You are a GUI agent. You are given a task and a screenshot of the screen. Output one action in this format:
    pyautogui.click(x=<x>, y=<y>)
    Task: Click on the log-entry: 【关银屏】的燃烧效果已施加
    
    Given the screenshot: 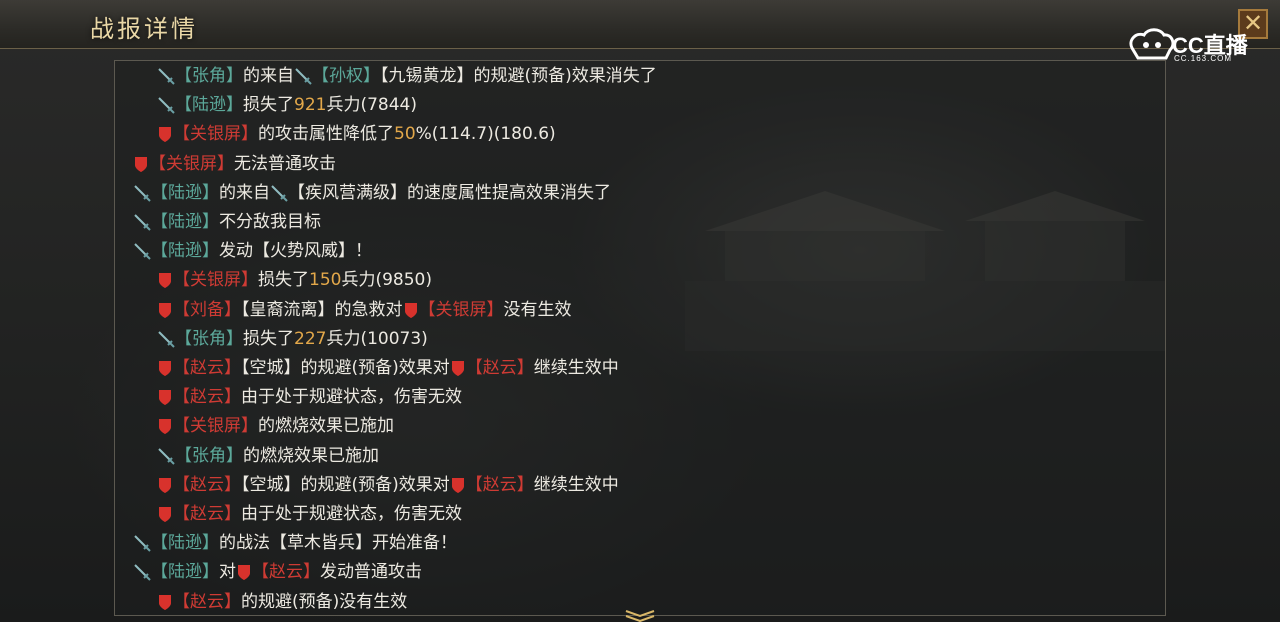 What is the action you would take?
    pyautogui.click(x=275, y=426)
    